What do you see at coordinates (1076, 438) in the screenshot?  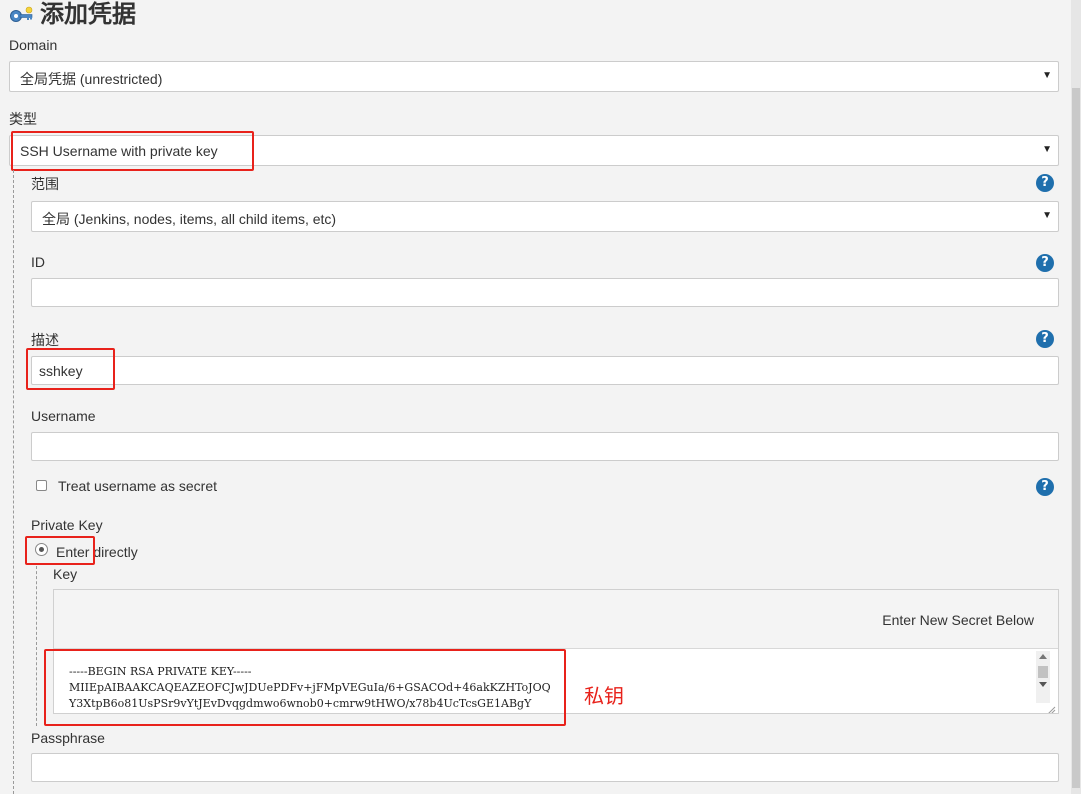 I see `page-scrollbar-thumb` at bounding box center [1076, 438].